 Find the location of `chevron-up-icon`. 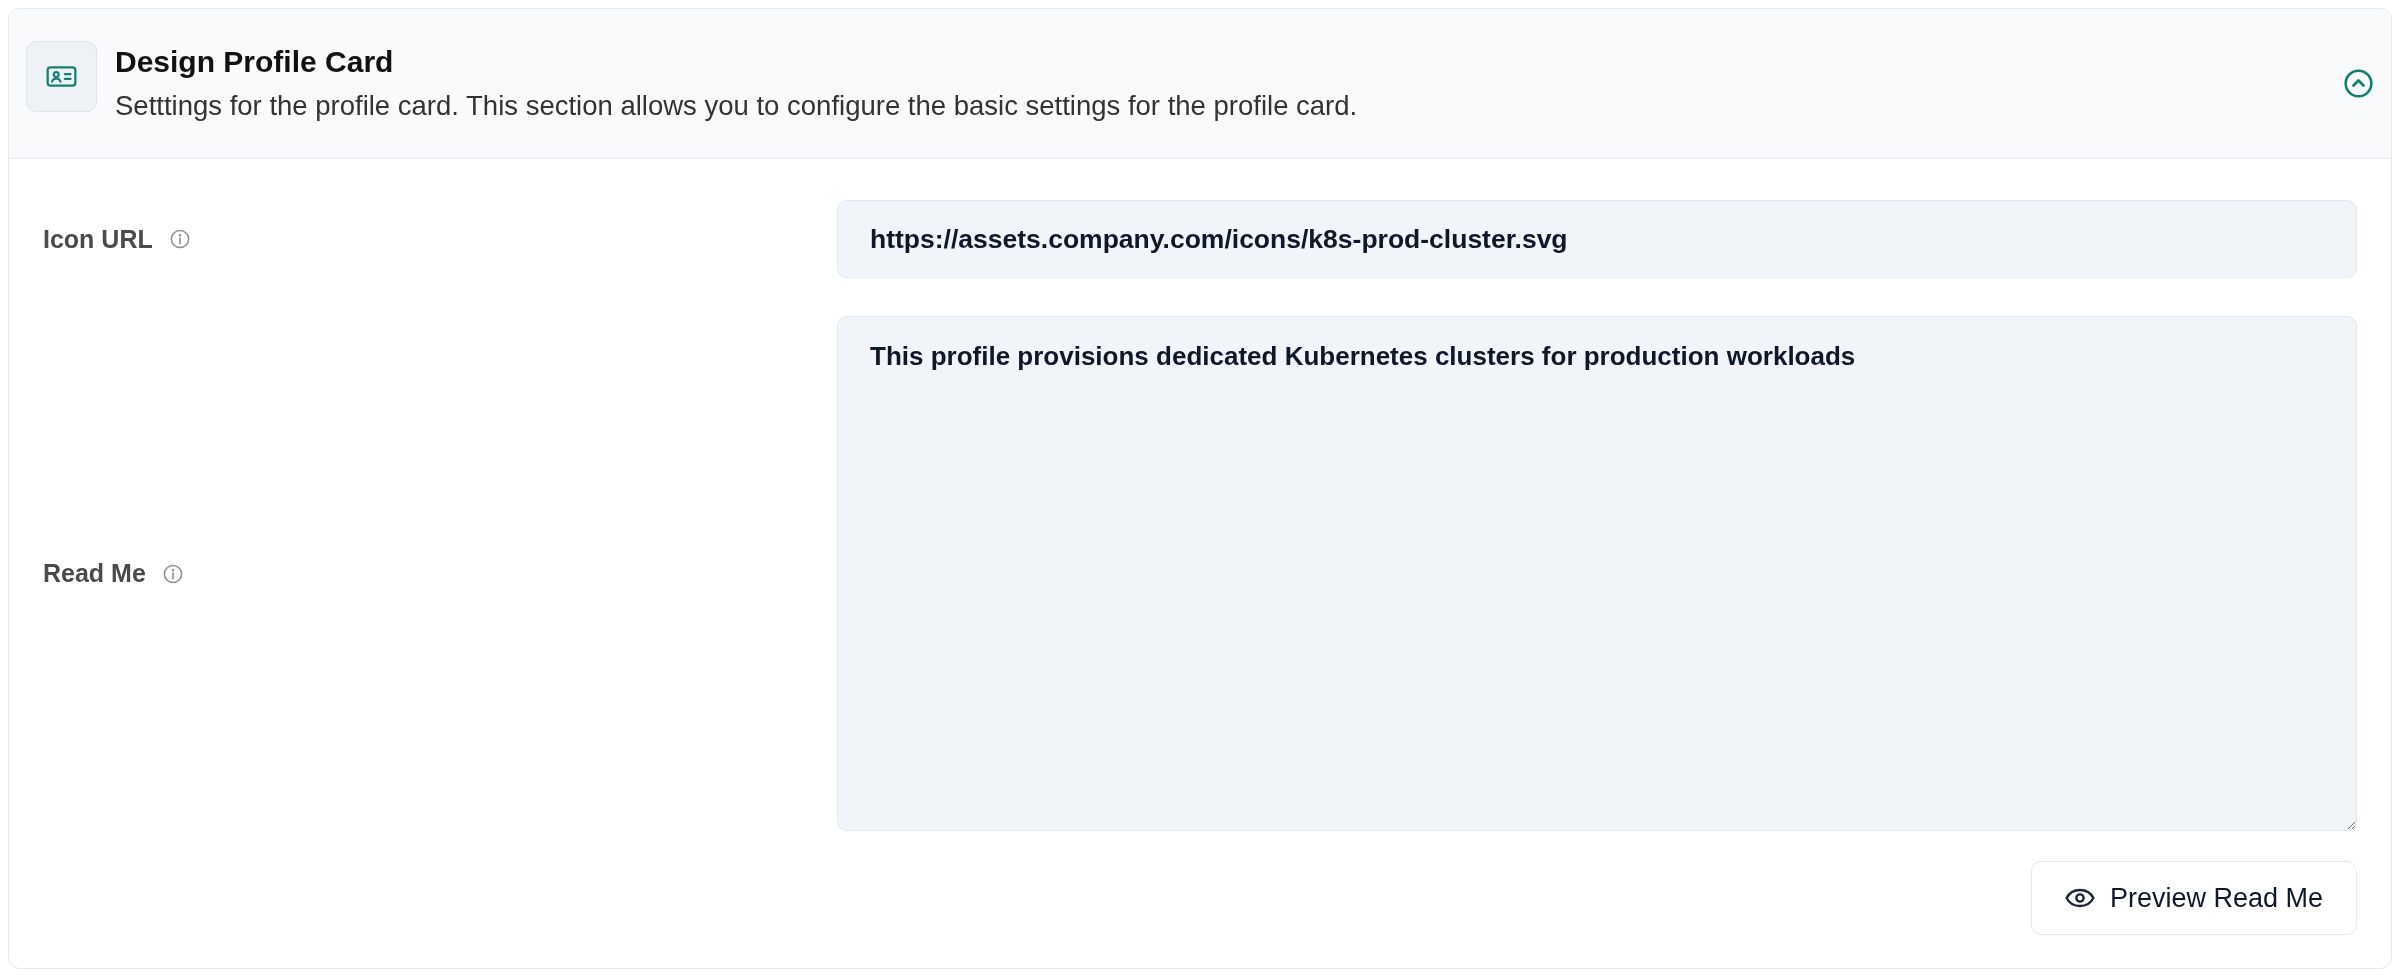

chevron-up-icon is located at coordinates (2358, 83).